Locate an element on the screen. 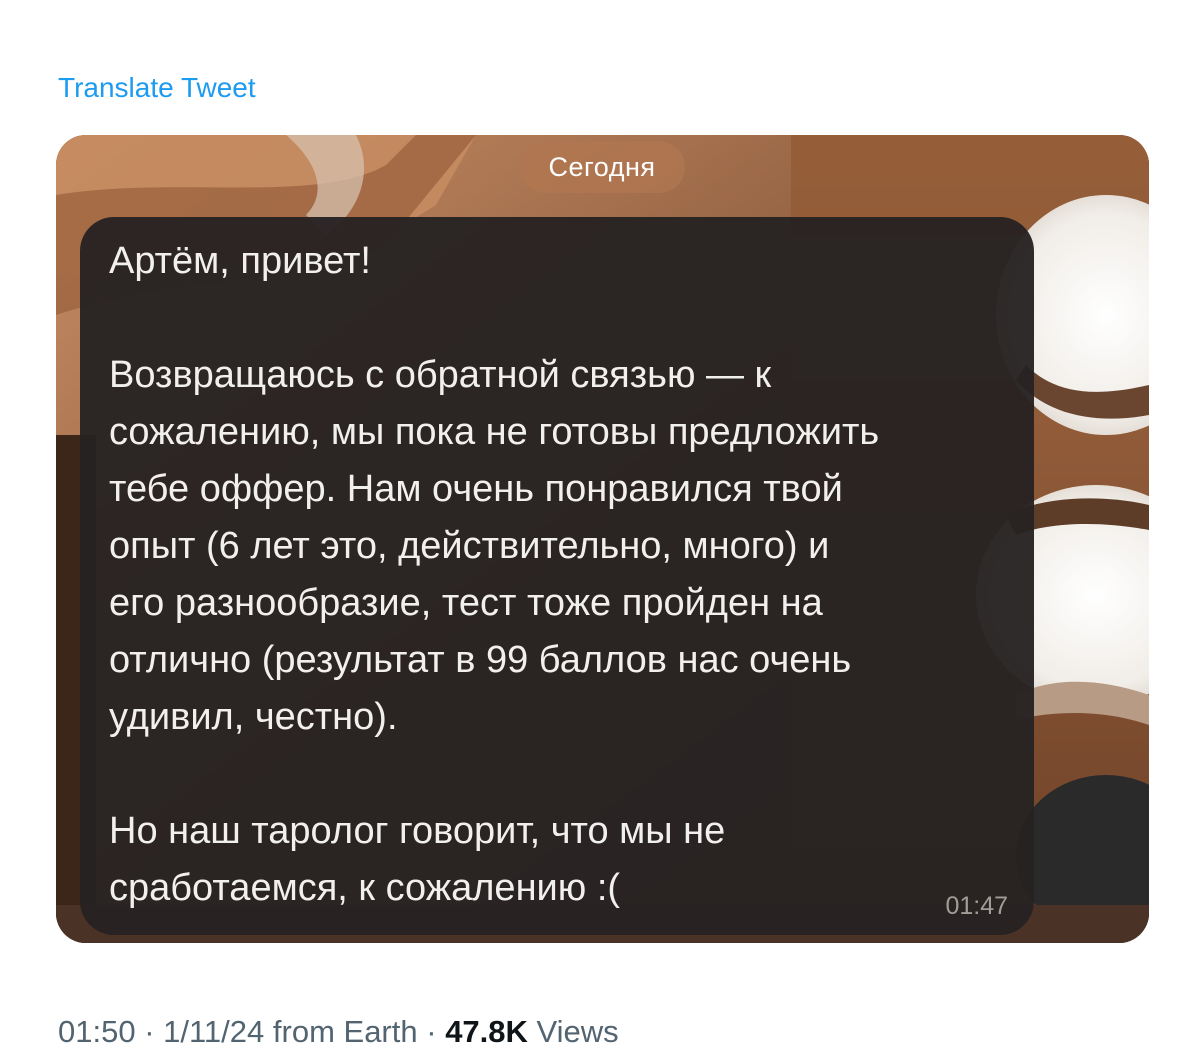 Image resolution: width=1199 pixels, height=1063 pixels. date-separator-badge: Сегодня is located at coordinates (602, 167).